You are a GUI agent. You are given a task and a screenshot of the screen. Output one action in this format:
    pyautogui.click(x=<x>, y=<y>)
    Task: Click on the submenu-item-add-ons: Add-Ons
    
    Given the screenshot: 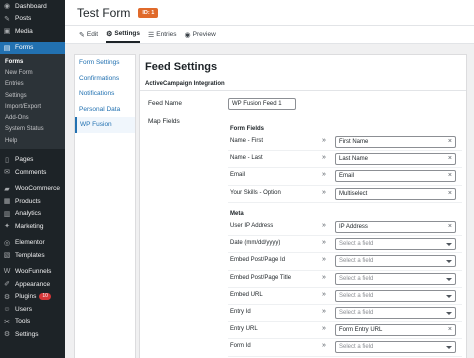 What is the action you would take?
    pyautogui.click(x=32, y=117)
    